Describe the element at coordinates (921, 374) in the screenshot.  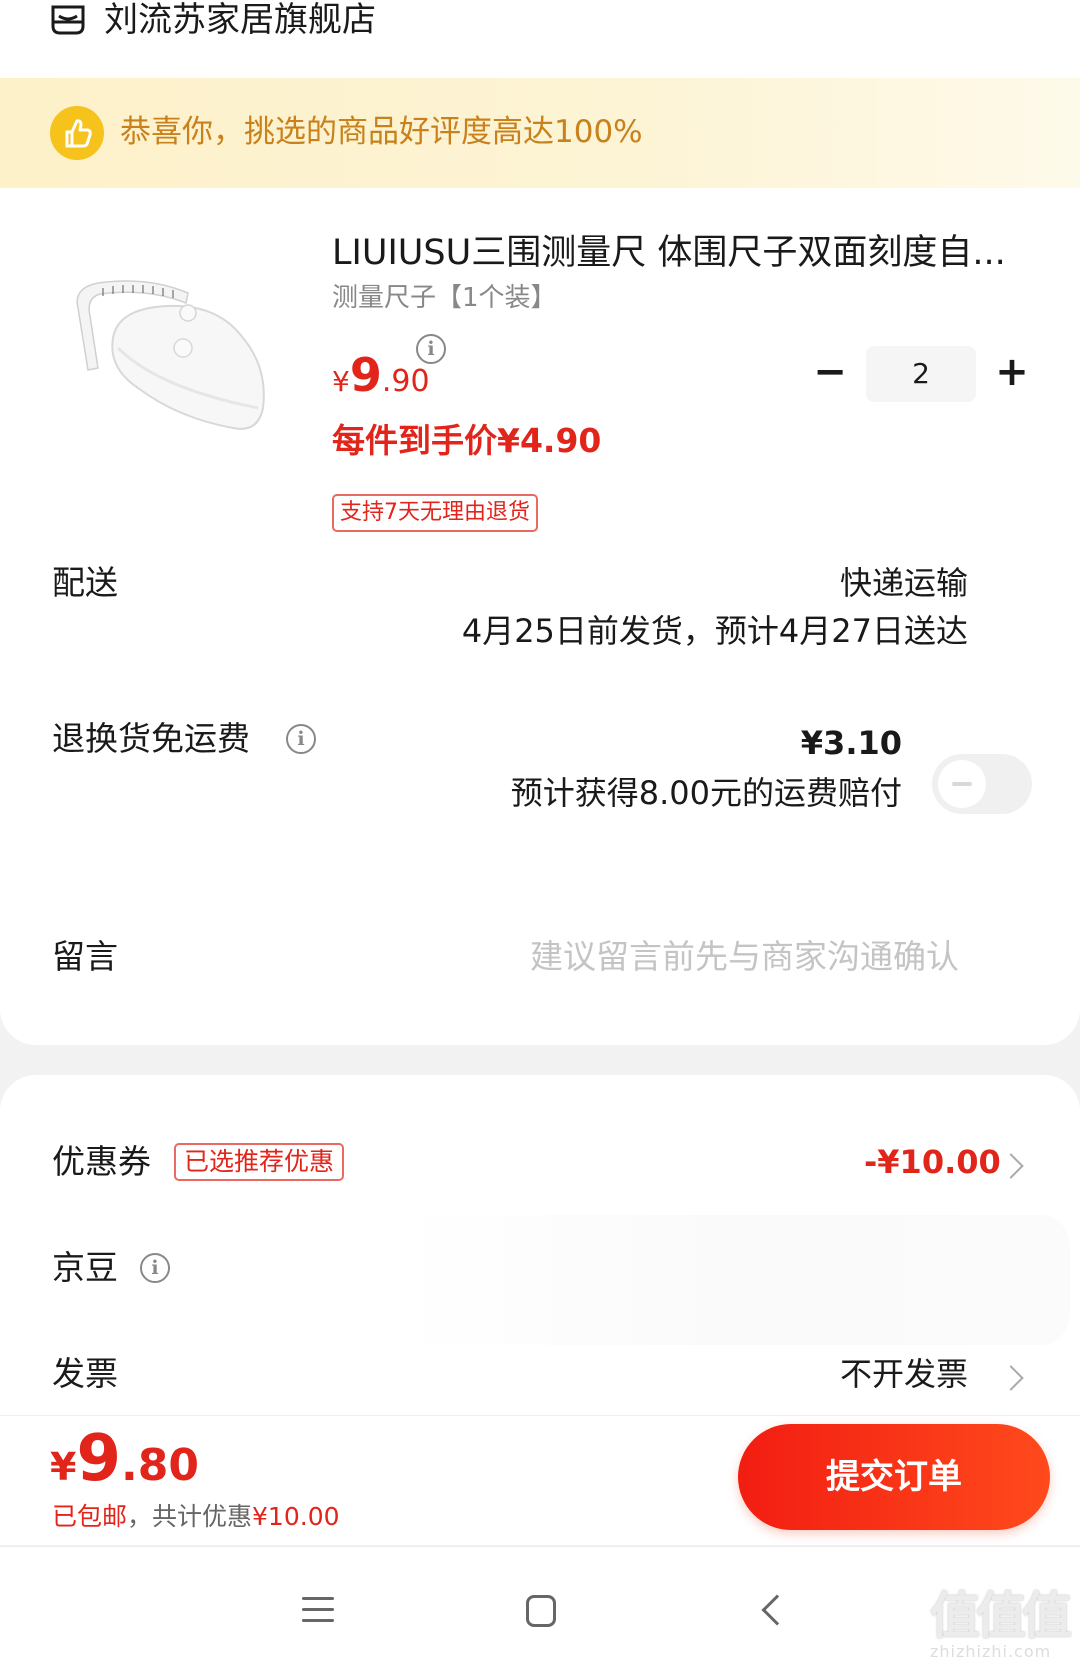
I see `quantity-input: 2` at that location.